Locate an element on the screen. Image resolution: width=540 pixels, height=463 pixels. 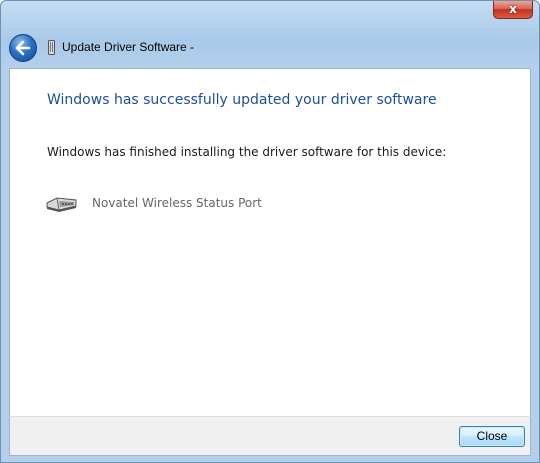
back-arrow-icon is located at coordinates (23, 48).